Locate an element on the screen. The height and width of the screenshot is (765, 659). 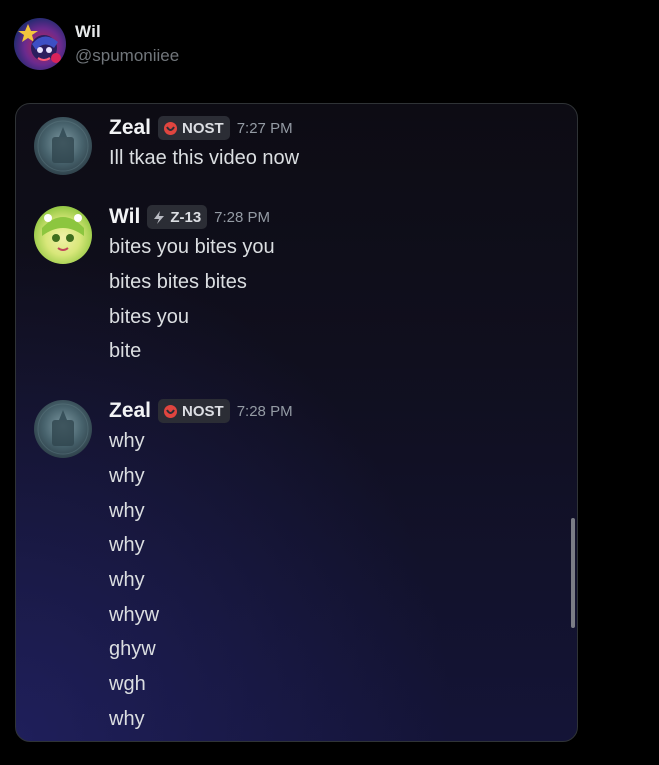
wil-avatar-icon is located at coordinates (63, 232).